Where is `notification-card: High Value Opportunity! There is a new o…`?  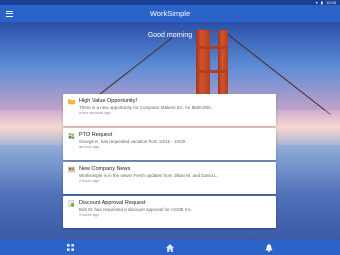 notification-card: High Value Opportunity! There is a new o… is located at coordinates (169, 110).